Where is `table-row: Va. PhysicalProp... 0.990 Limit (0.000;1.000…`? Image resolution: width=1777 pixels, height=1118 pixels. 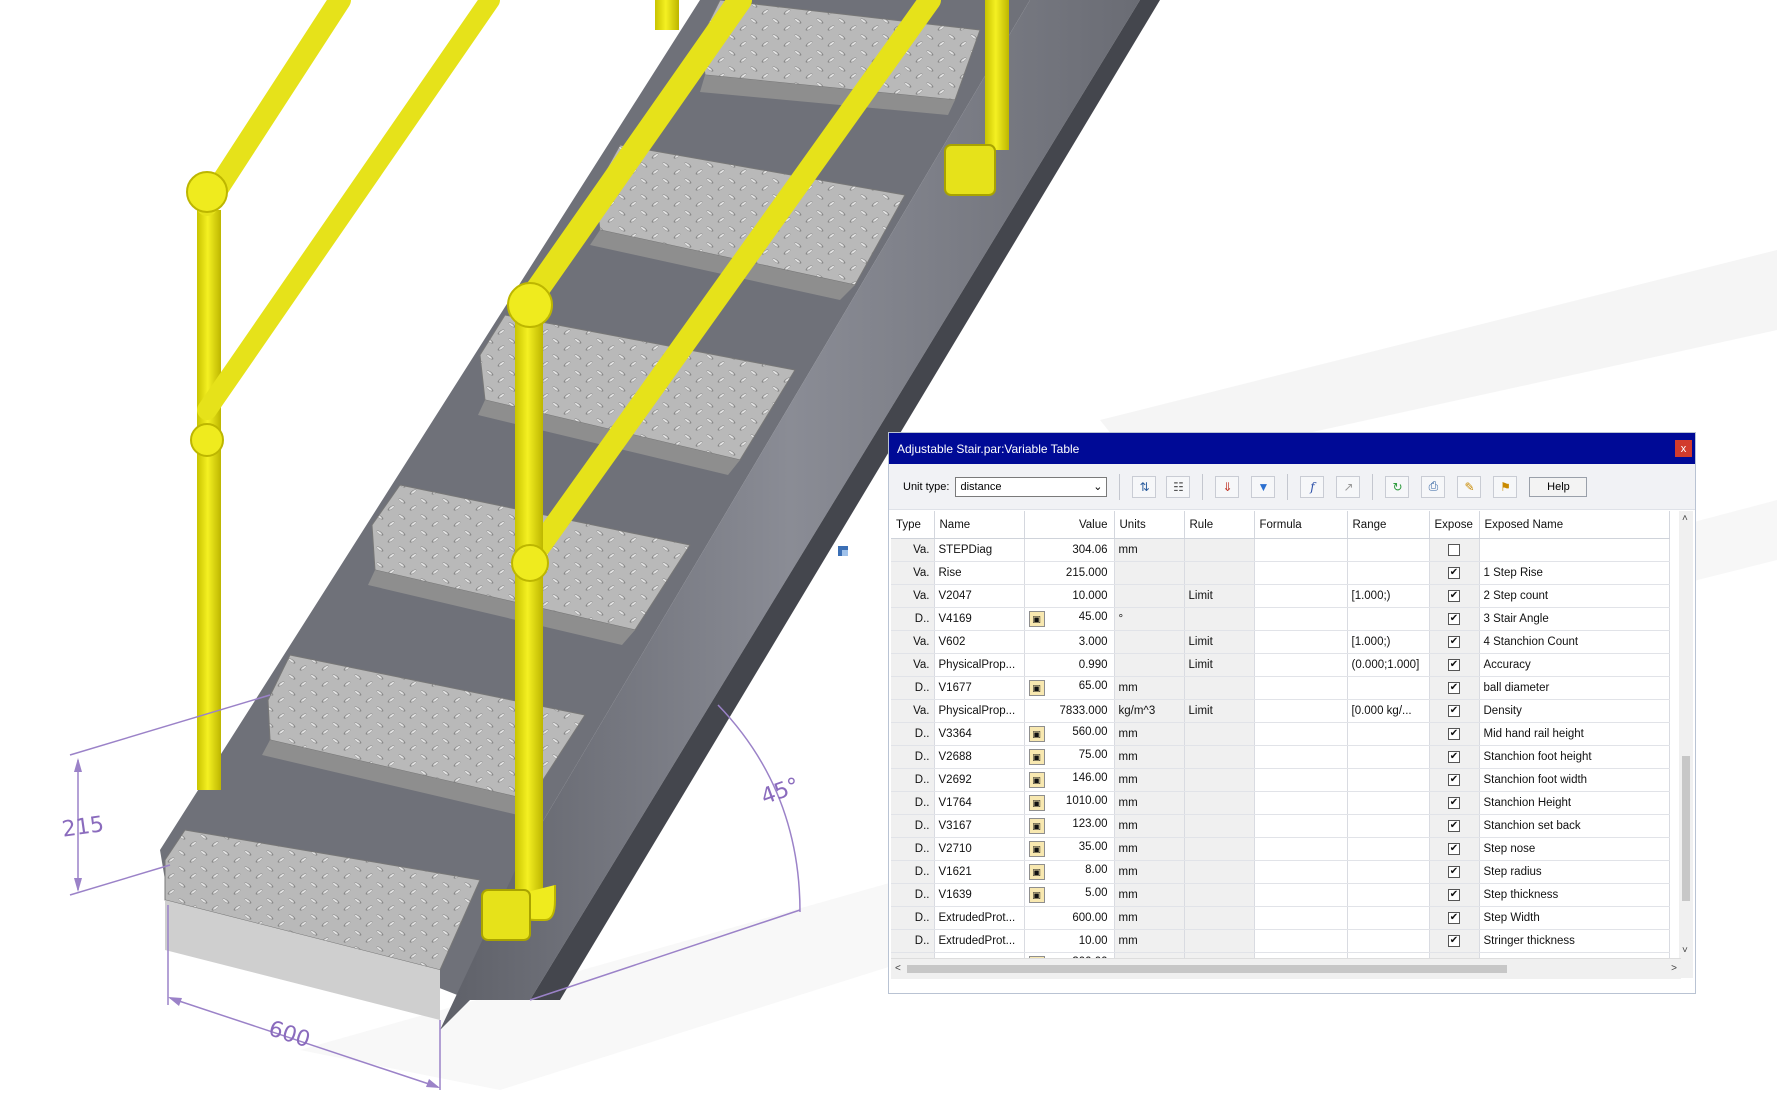 table-row: Va. PhysicalProp... 0.990 Limit (0.000;1.000… is located at coordinates (1280, 665).